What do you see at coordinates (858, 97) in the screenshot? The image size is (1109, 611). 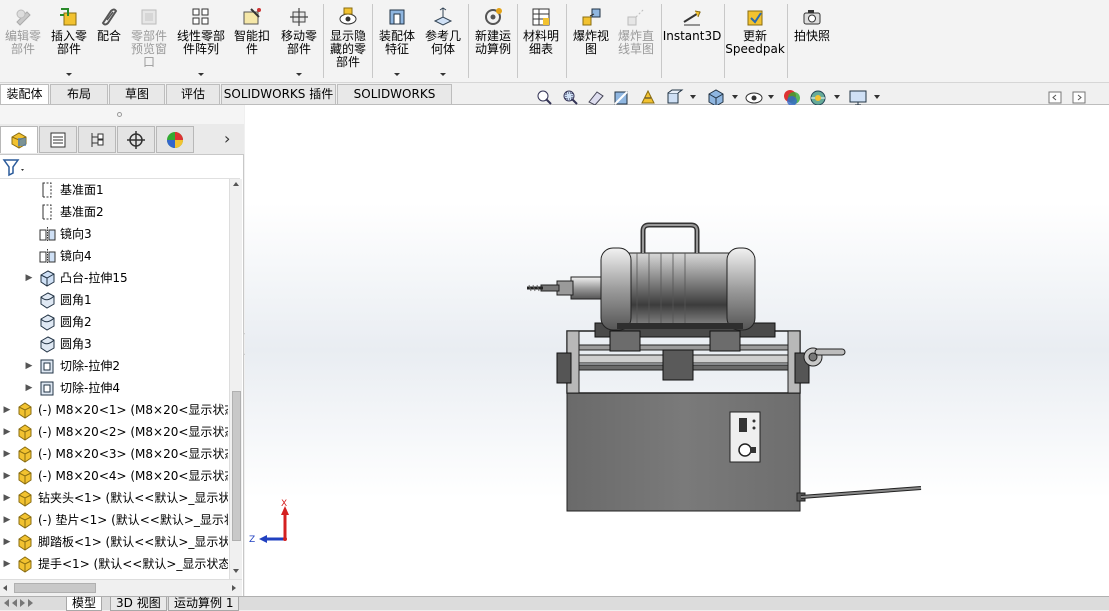 I see `view-settings-icon` at bounding box center [858, 97].